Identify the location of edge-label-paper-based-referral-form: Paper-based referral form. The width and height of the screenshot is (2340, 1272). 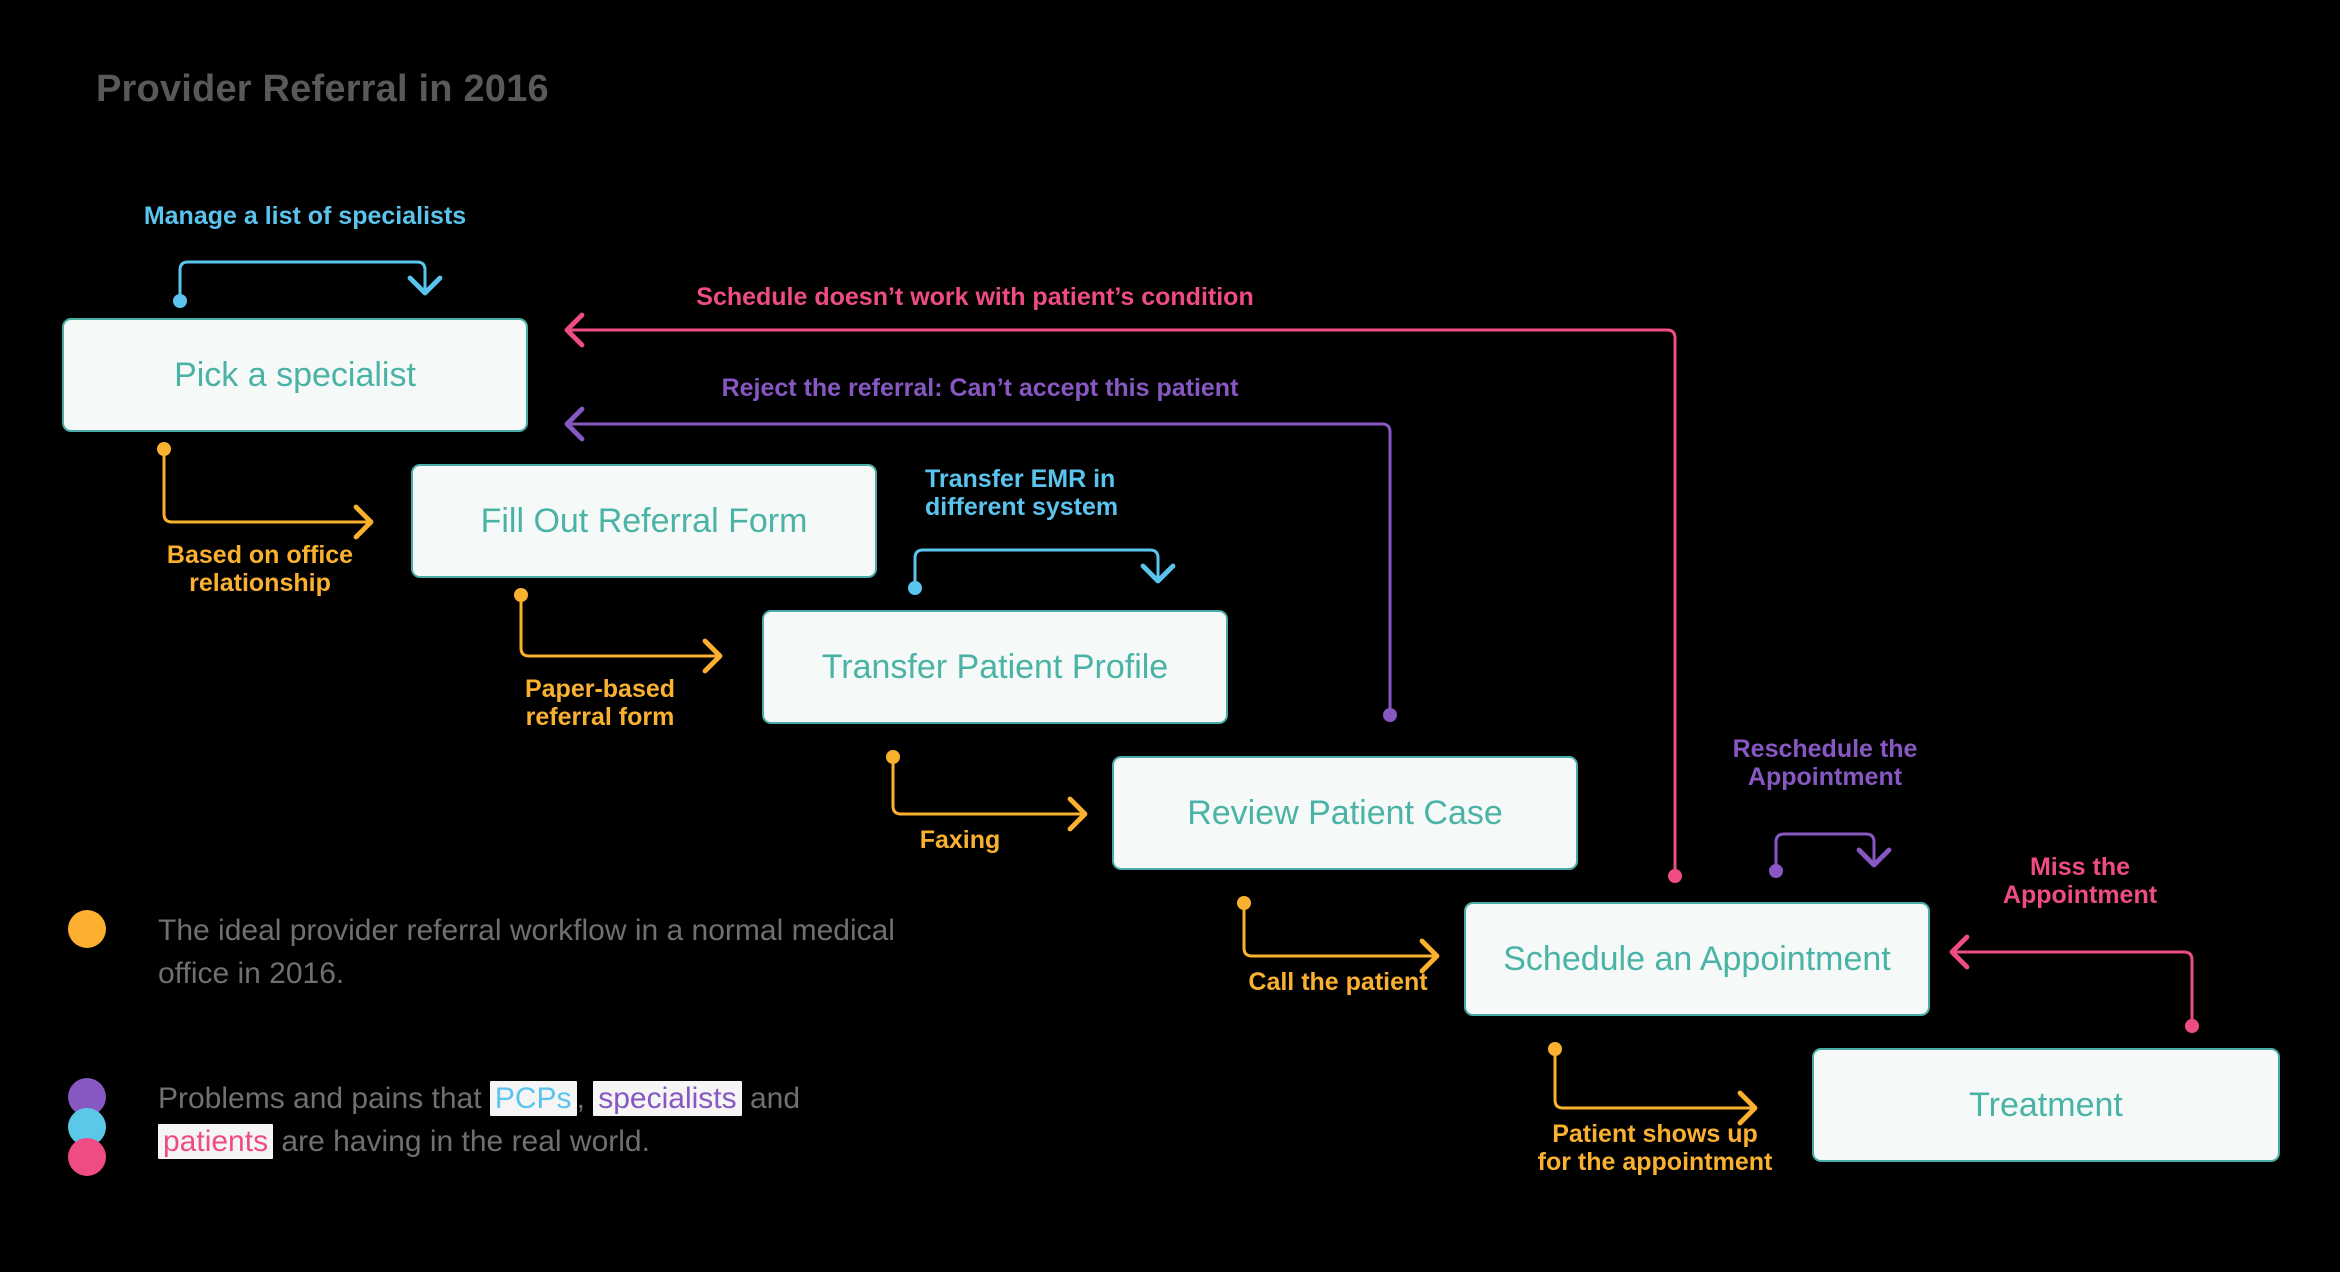
(600, 703).